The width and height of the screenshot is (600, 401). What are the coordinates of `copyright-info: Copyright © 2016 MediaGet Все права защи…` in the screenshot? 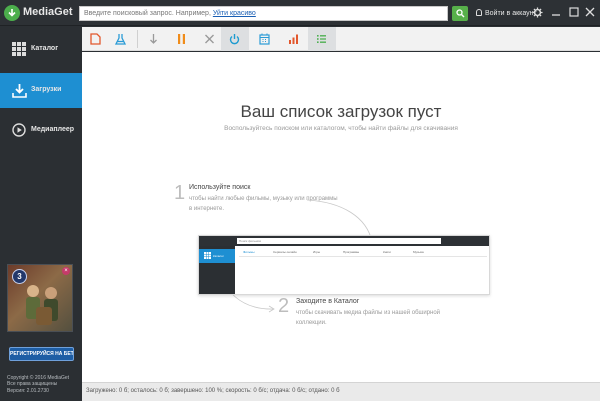 It's located at (38, 384).